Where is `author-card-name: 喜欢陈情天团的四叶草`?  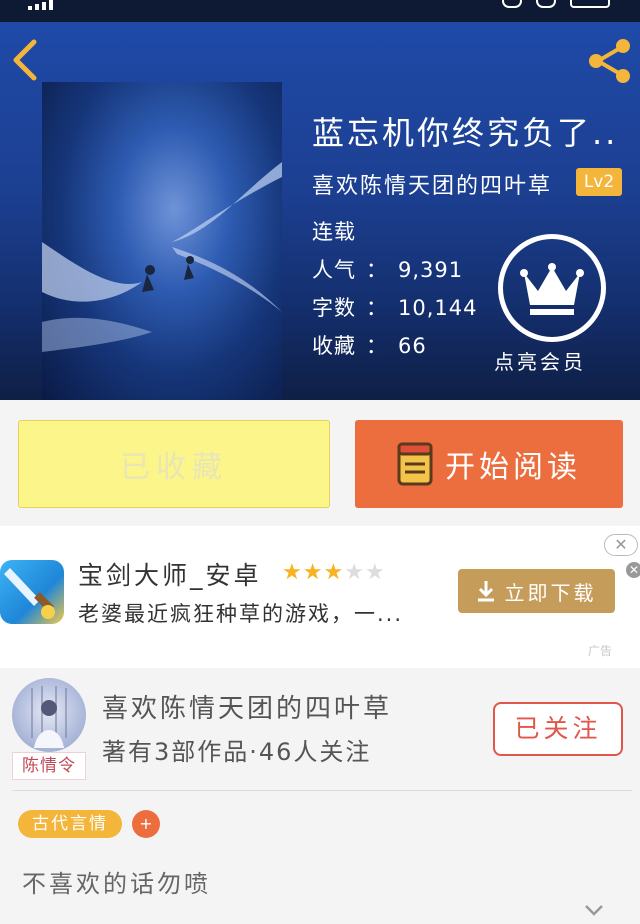
author-card-name: 喜欢陈情天团的四叶草 is located at coordinates (247, 706).